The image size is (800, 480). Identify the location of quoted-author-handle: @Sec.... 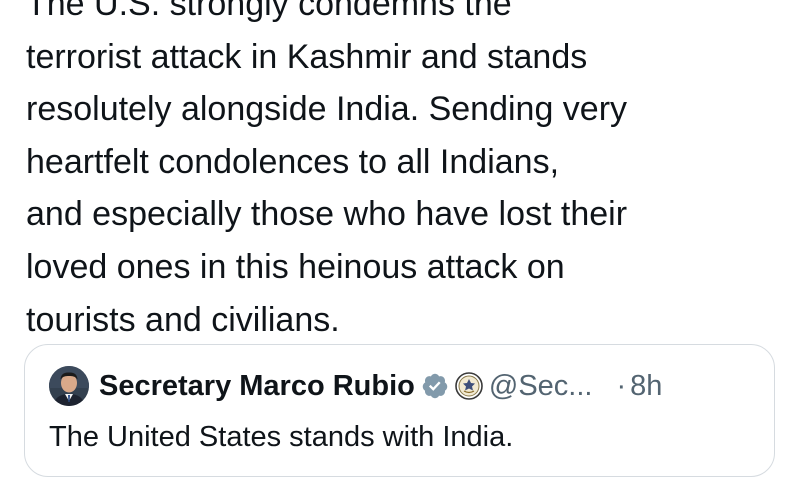
(541, 386).